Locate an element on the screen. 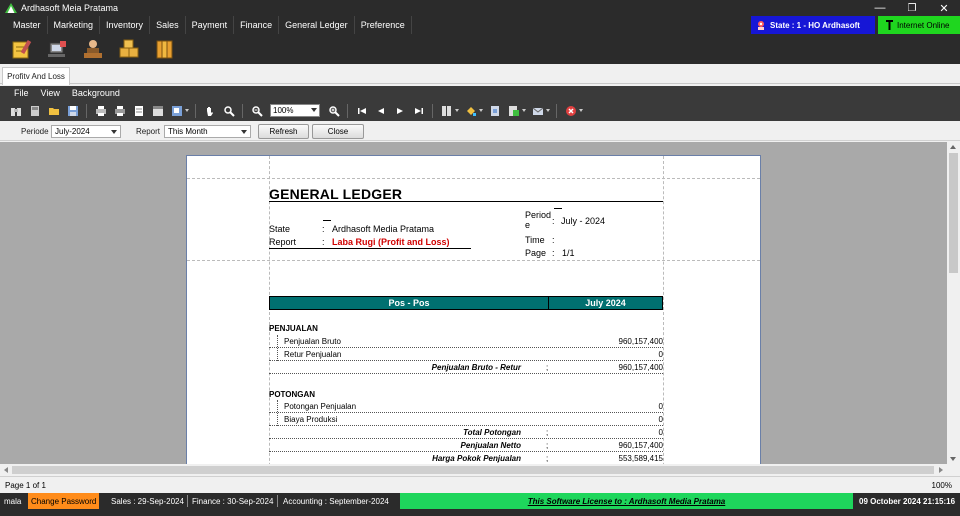  scroll-up-icon is located at coordinates (953, 147).